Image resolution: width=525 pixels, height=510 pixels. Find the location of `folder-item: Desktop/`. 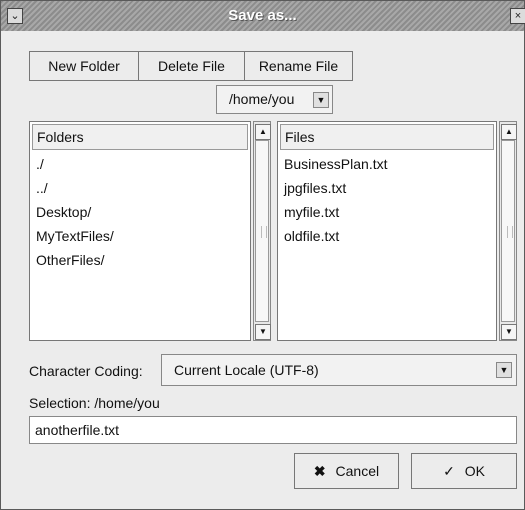

folder-item: Desktop/ is located at coordinates (63, 212).